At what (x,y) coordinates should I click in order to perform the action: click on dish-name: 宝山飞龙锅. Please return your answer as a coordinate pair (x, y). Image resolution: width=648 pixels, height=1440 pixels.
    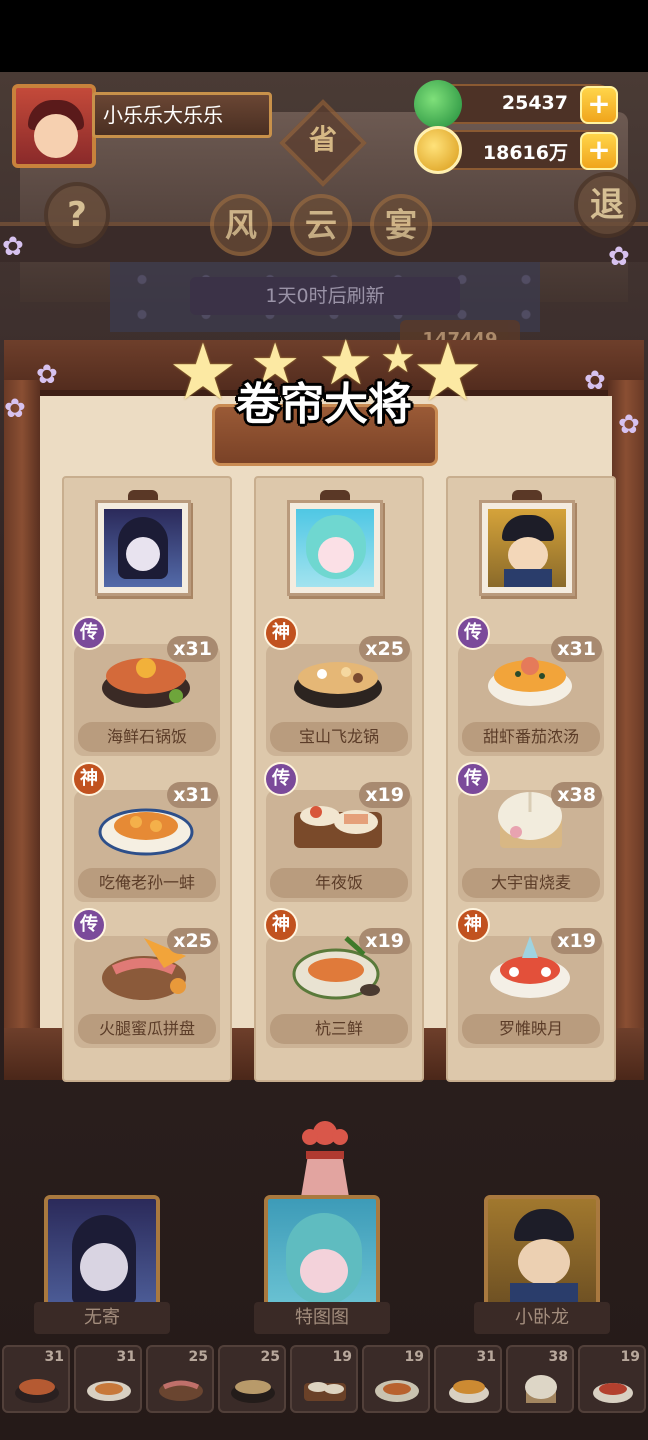
    Looking at the image, I should click on (339, 737).